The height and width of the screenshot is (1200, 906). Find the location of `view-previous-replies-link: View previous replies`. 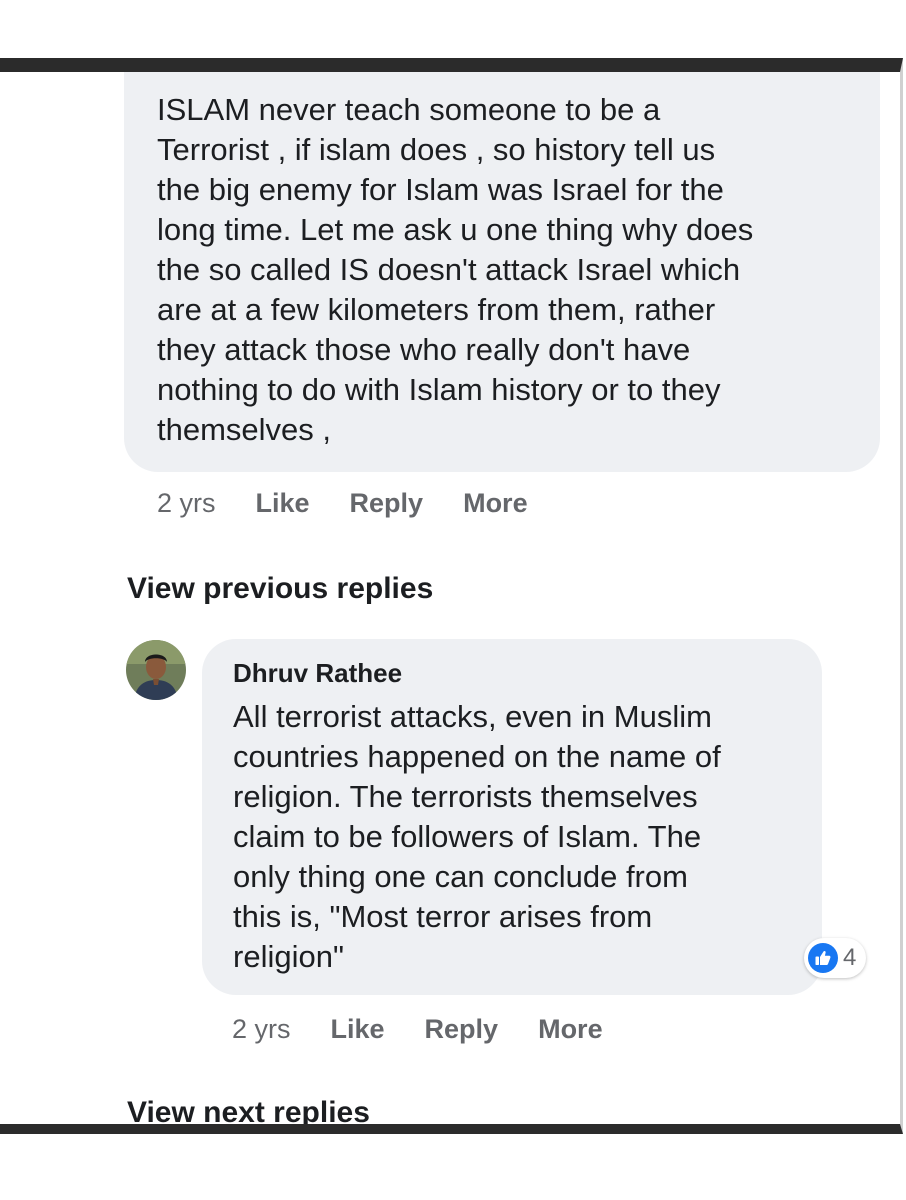

view-previous-replies-link: View previous replies is located at coordinates (280, 589).